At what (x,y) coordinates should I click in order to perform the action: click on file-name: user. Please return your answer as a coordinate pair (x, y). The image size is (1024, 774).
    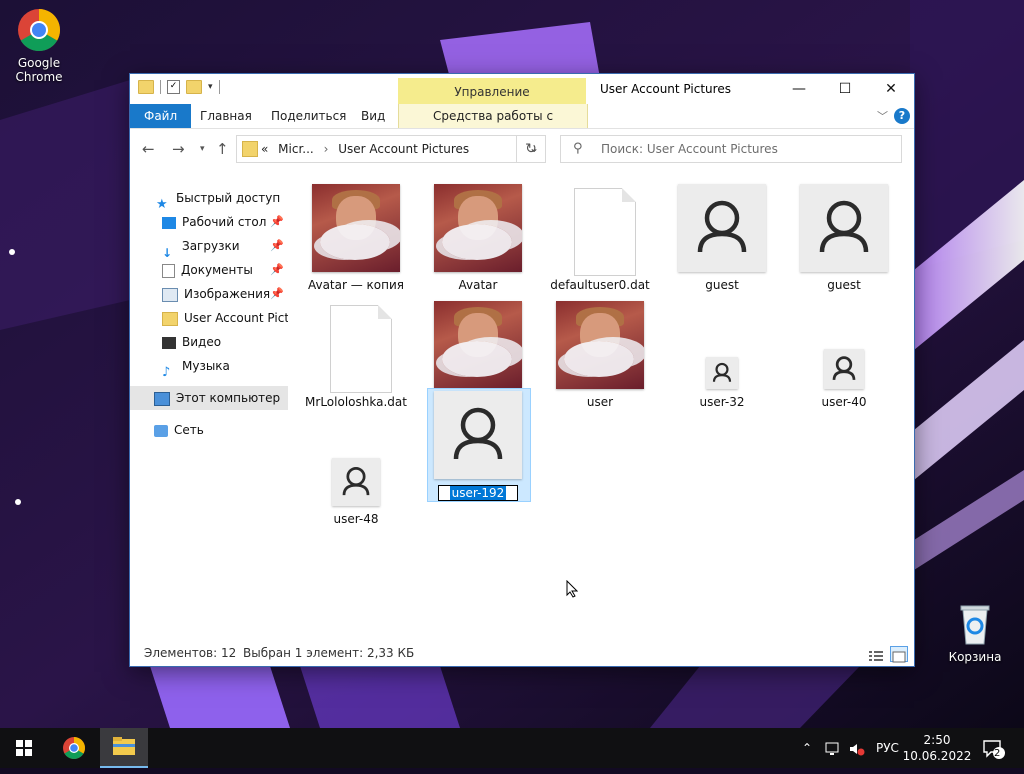
    Looking at the image, I should click on (600, 402).